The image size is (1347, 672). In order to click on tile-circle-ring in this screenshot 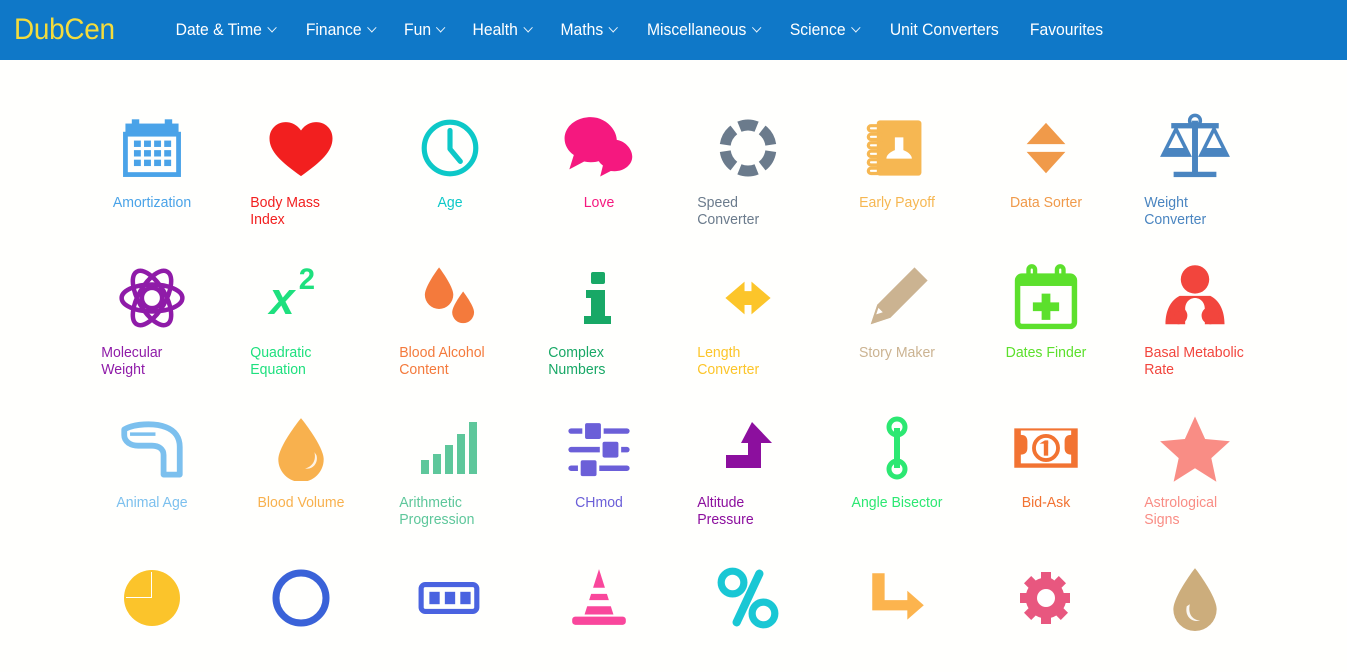, I will do `click(301, 613)`.